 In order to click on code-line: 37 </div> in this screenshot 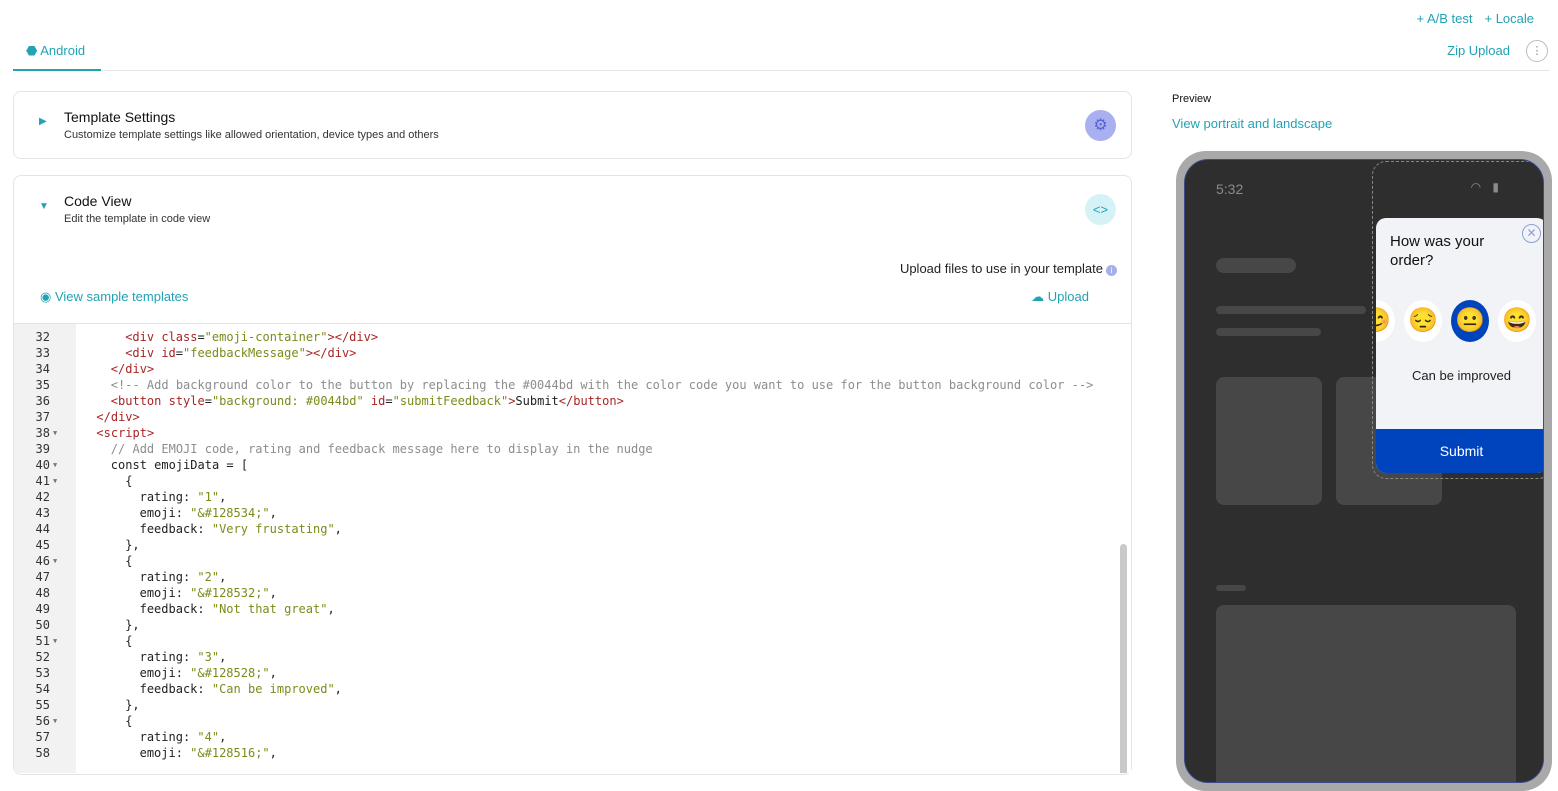, I will do `click(572, 417)`.